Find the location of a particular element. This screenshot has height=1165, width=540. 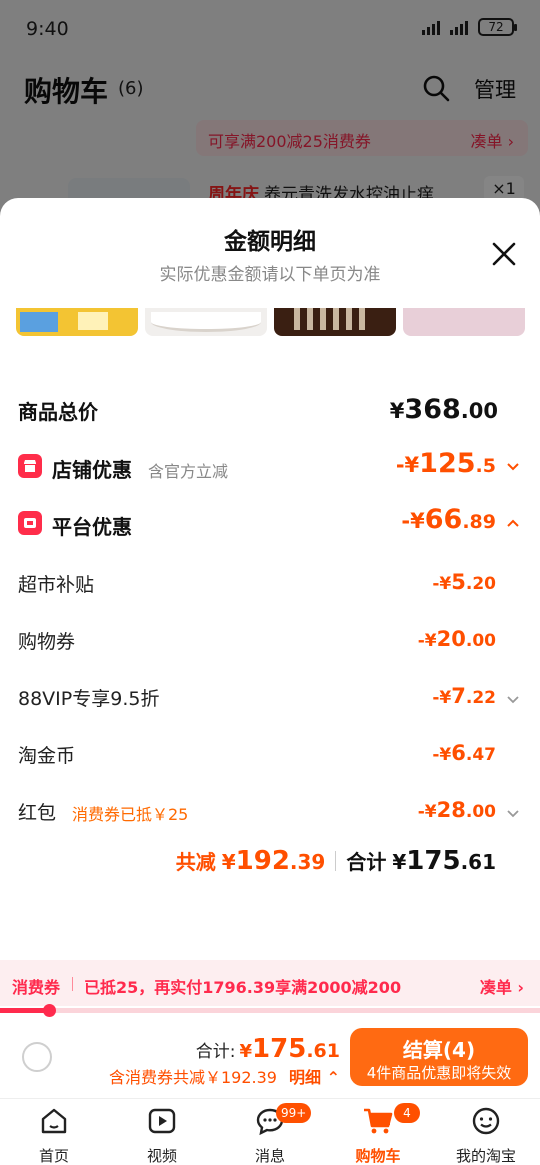

coupon-strip: 消费券 已抵25，再实付1796.39享满2000减200 凑单 › is located at coordinates (270, 983).